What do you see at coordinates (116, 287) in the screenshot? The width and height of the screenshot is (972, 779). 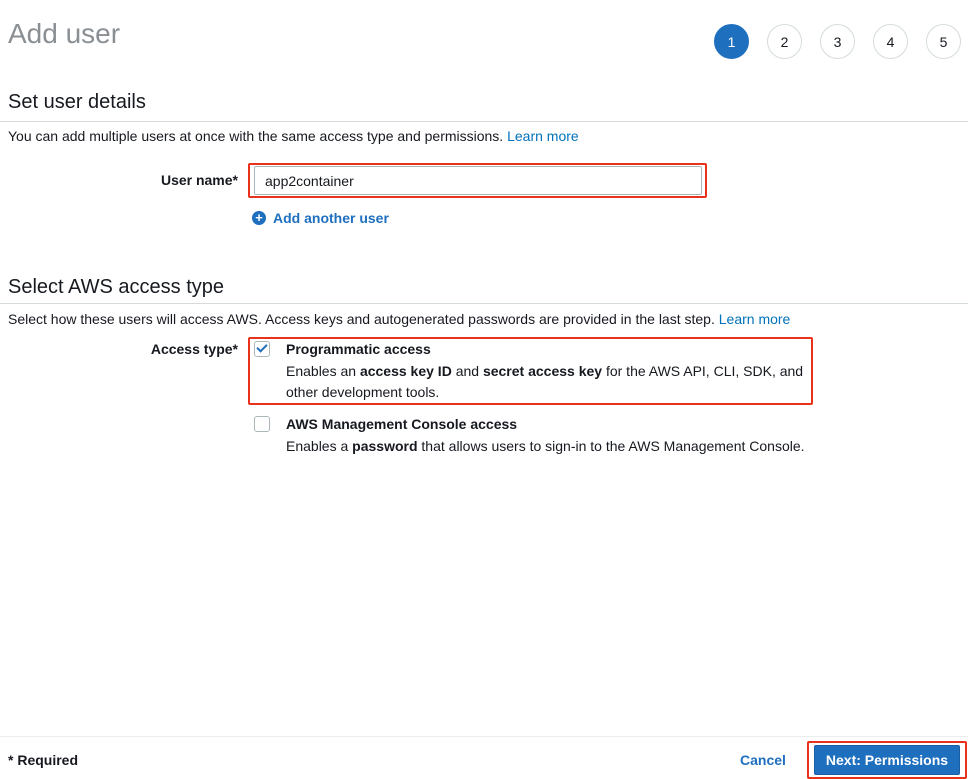 I see `section-title-access-type: Select AWS access type` at bounding box center [116, 287].